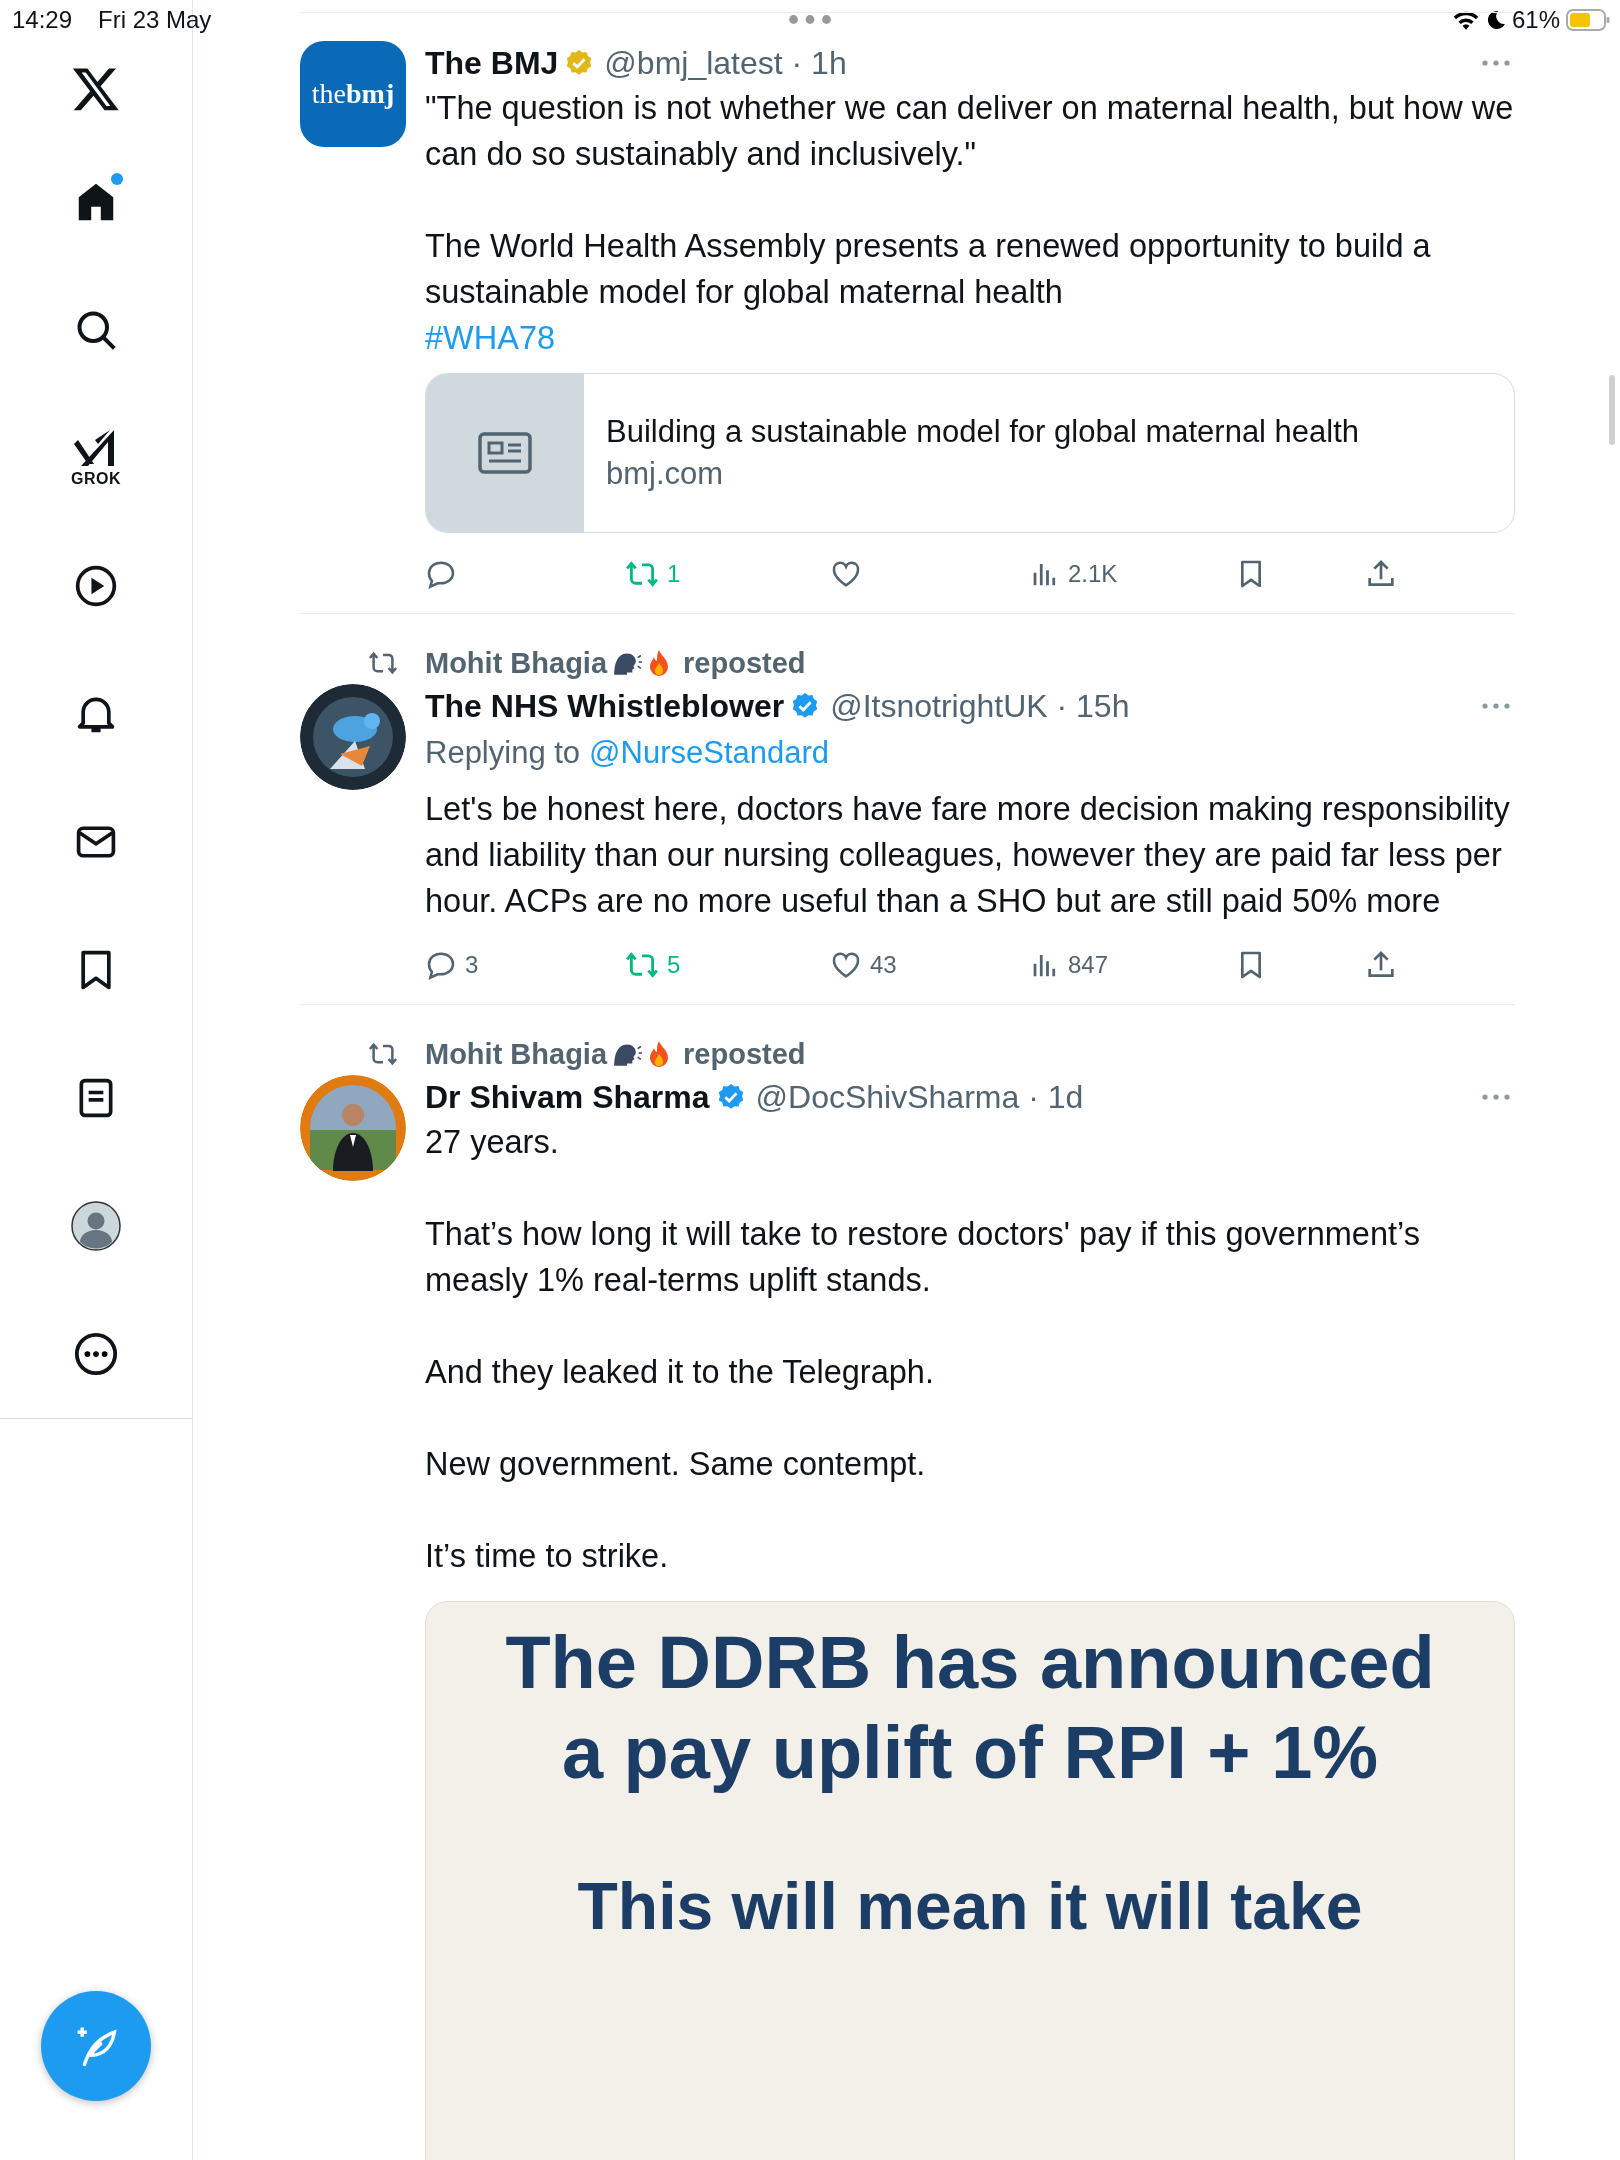  I want to click on graphic-subline: This will mean it will take, so click(970, 1906).